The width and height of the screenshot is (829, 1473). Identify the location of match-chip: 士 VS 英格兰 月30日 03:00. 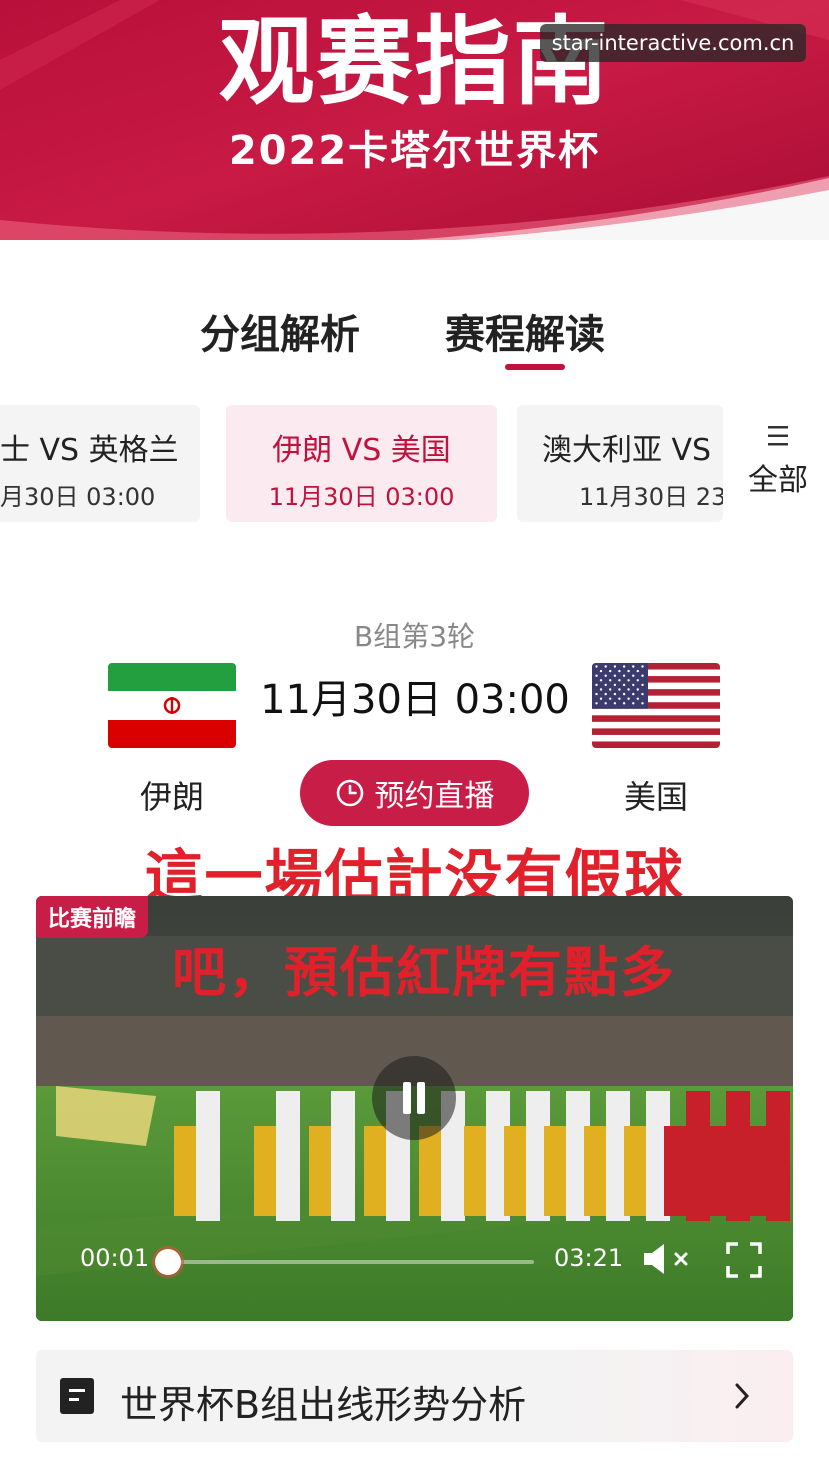
(100, 463).